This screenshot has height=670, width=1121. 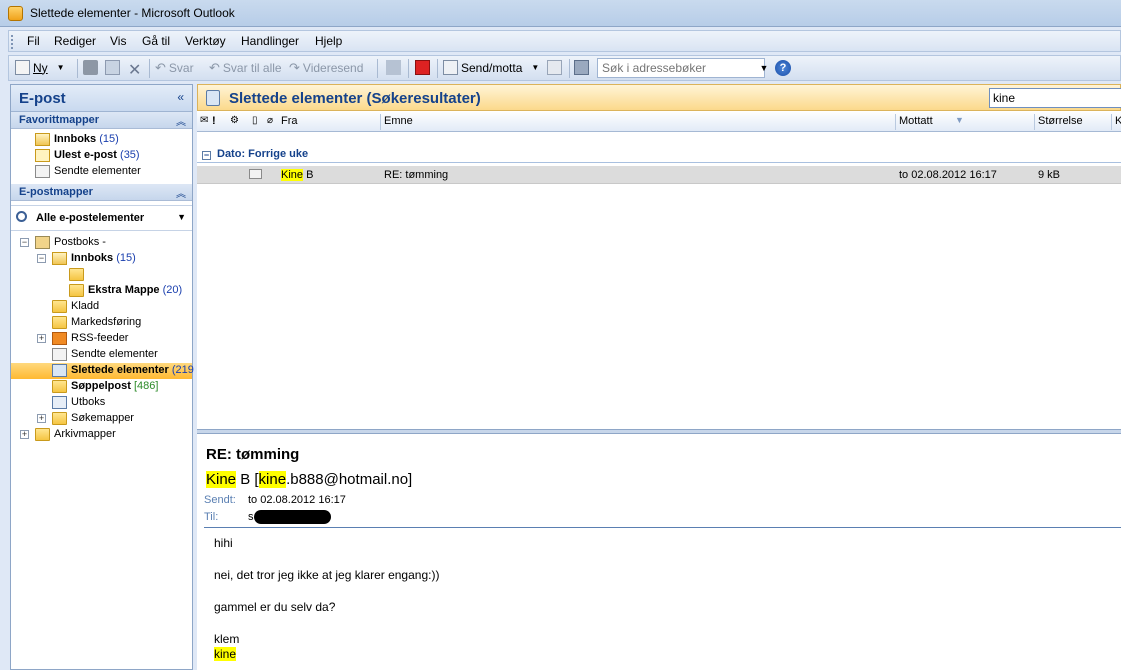 I want to click on type-column-icon: ▯, so click(x=255, y=120).